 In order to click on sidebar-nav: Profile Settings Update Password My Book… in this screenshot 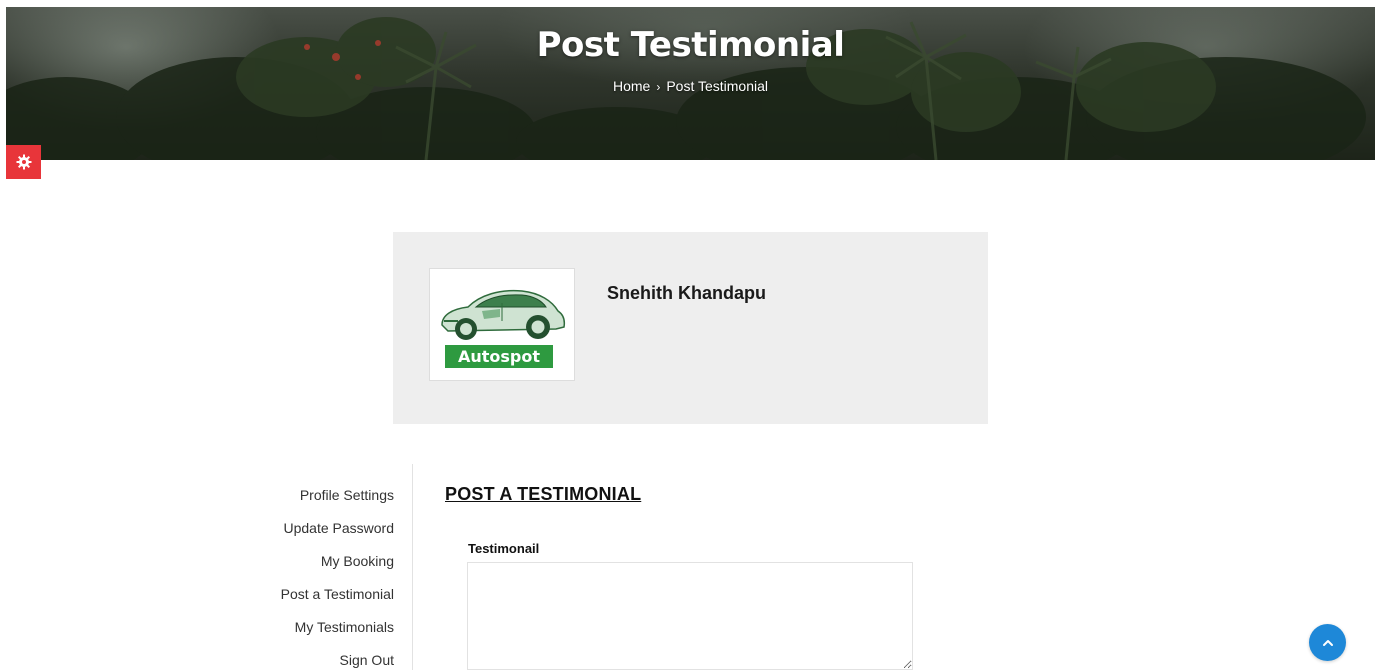, I will do `click(306, 567)`.